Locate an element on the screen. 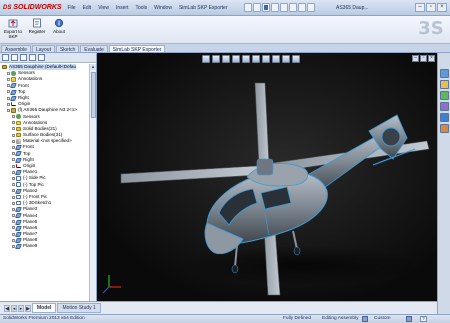 The height and width of the screenshot is (323, 450). task-pane is located at coordinates (443, 183).